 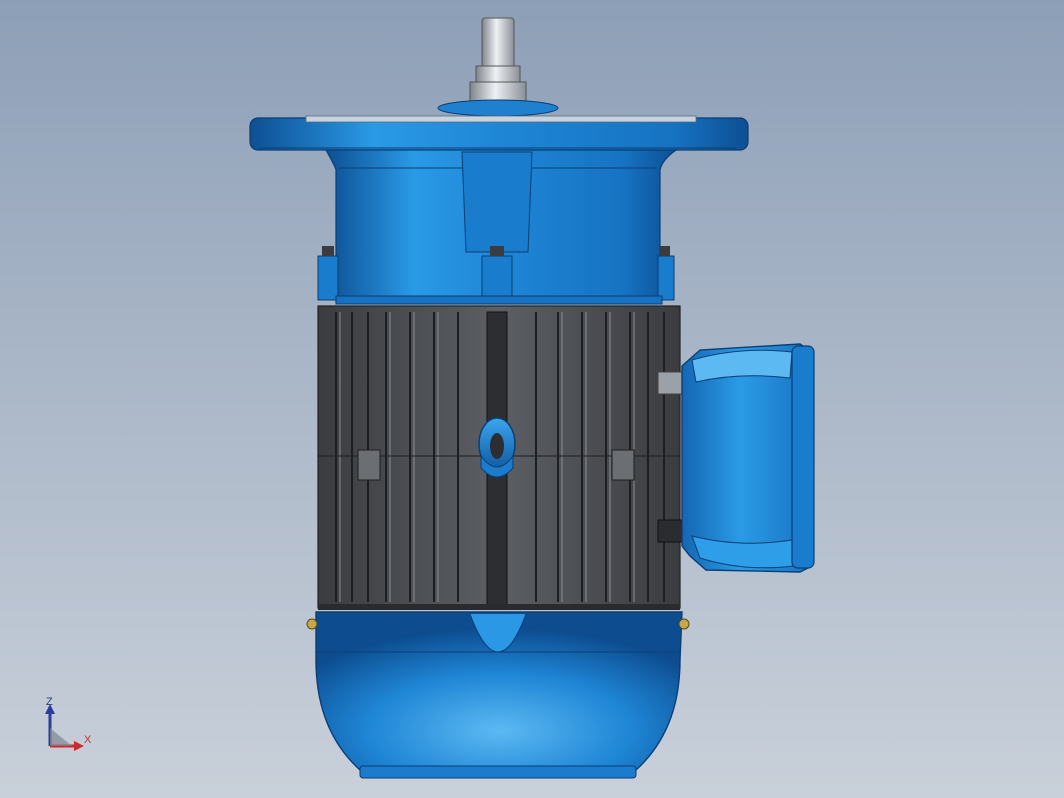 What do you see at coordinates (88, 740) in the screenshot?
I see `x-axis-label: X` at bounding box center [88, 740].